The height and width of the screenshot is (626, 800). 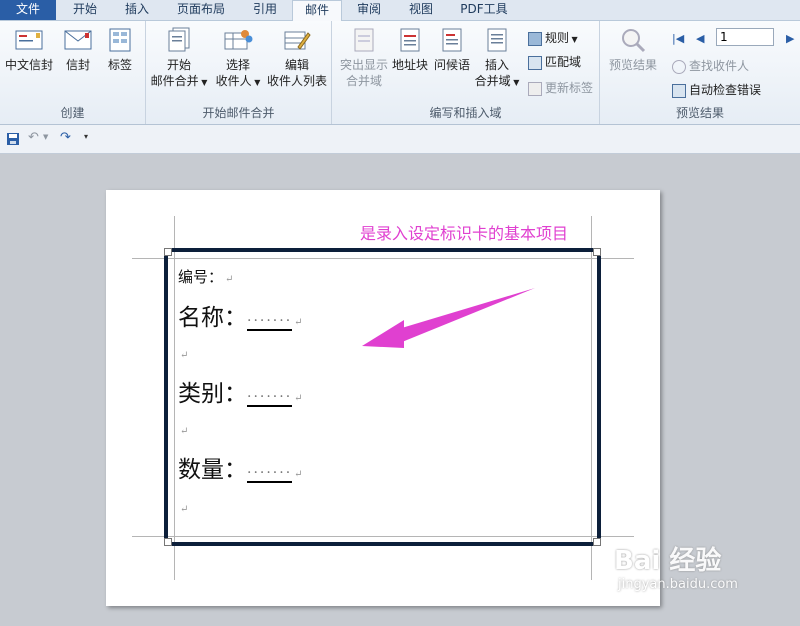 I want to click on watermark-logo-text: Bai 经验, so click(x=668, y=561).